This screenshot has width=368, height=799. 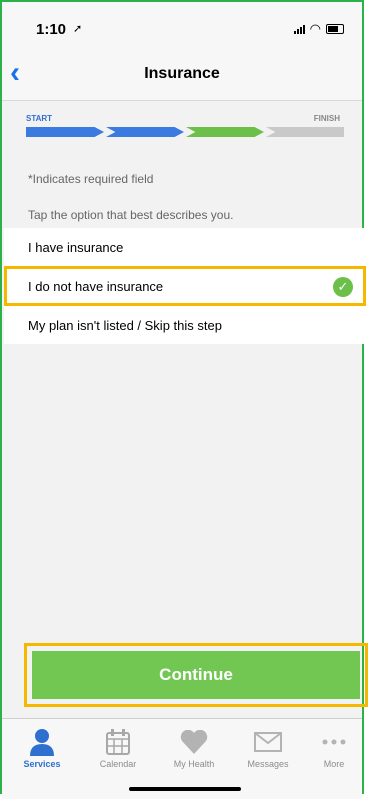 What do you see at coordinates (185, 247) in the screenshot?
I see `option-have-insurance: I have insurance` at bounding box center [185, 247].